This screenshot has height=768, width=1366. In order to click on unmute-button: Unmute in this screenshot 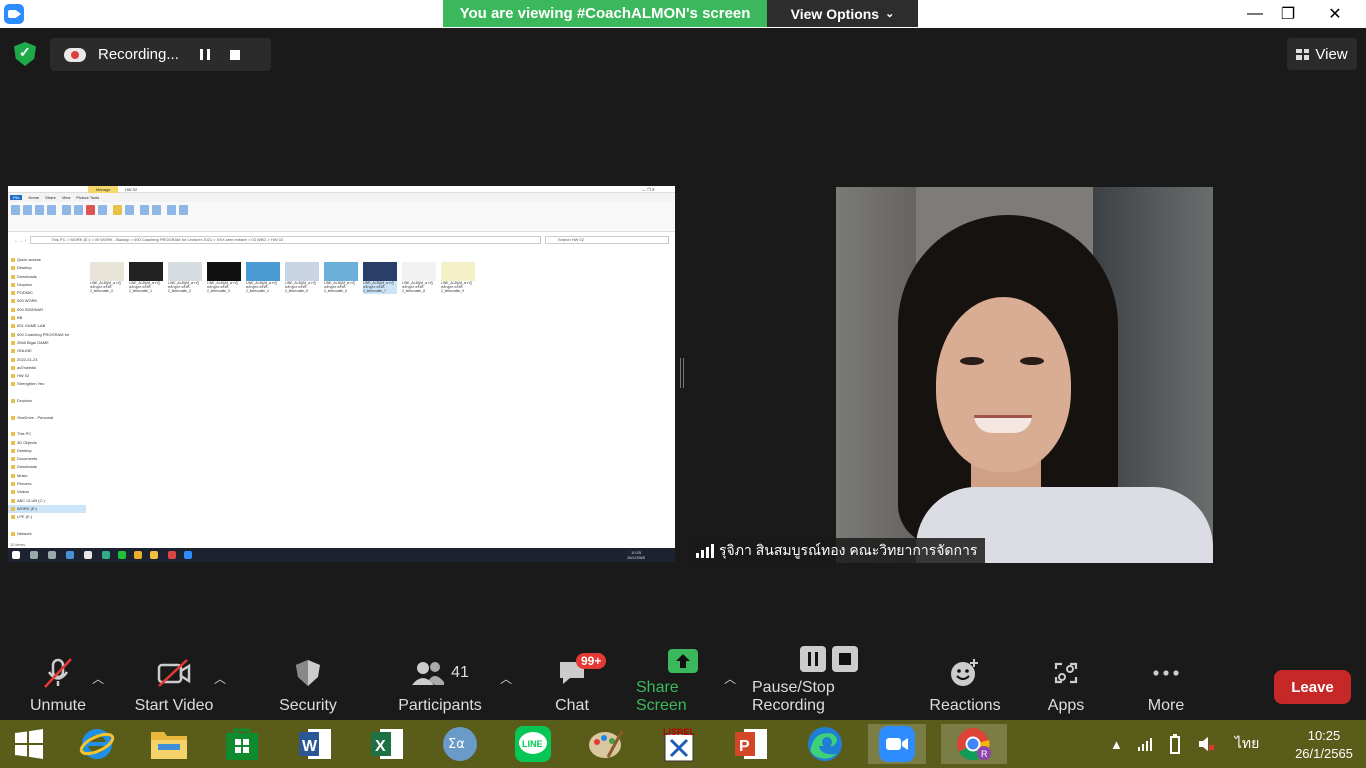, I will do `click(58, 686)`.